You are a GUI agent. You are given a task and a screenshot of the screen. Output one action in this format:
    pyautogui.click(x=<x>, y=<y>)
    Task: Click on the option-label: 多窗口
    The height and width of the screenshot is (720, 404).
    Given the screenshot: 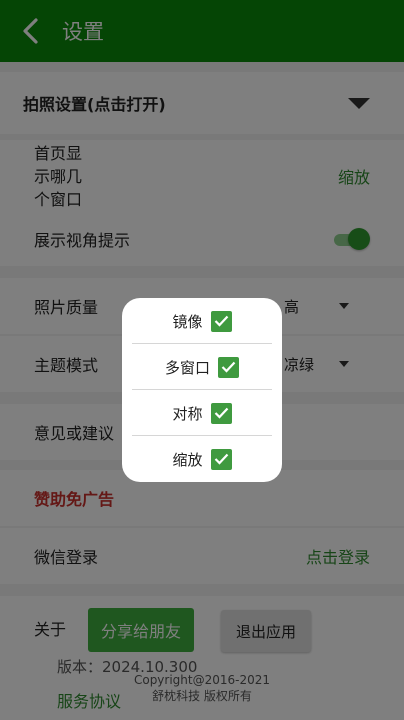 What is the action you would take?
    pyautogui.click(x=187, y=367)
    